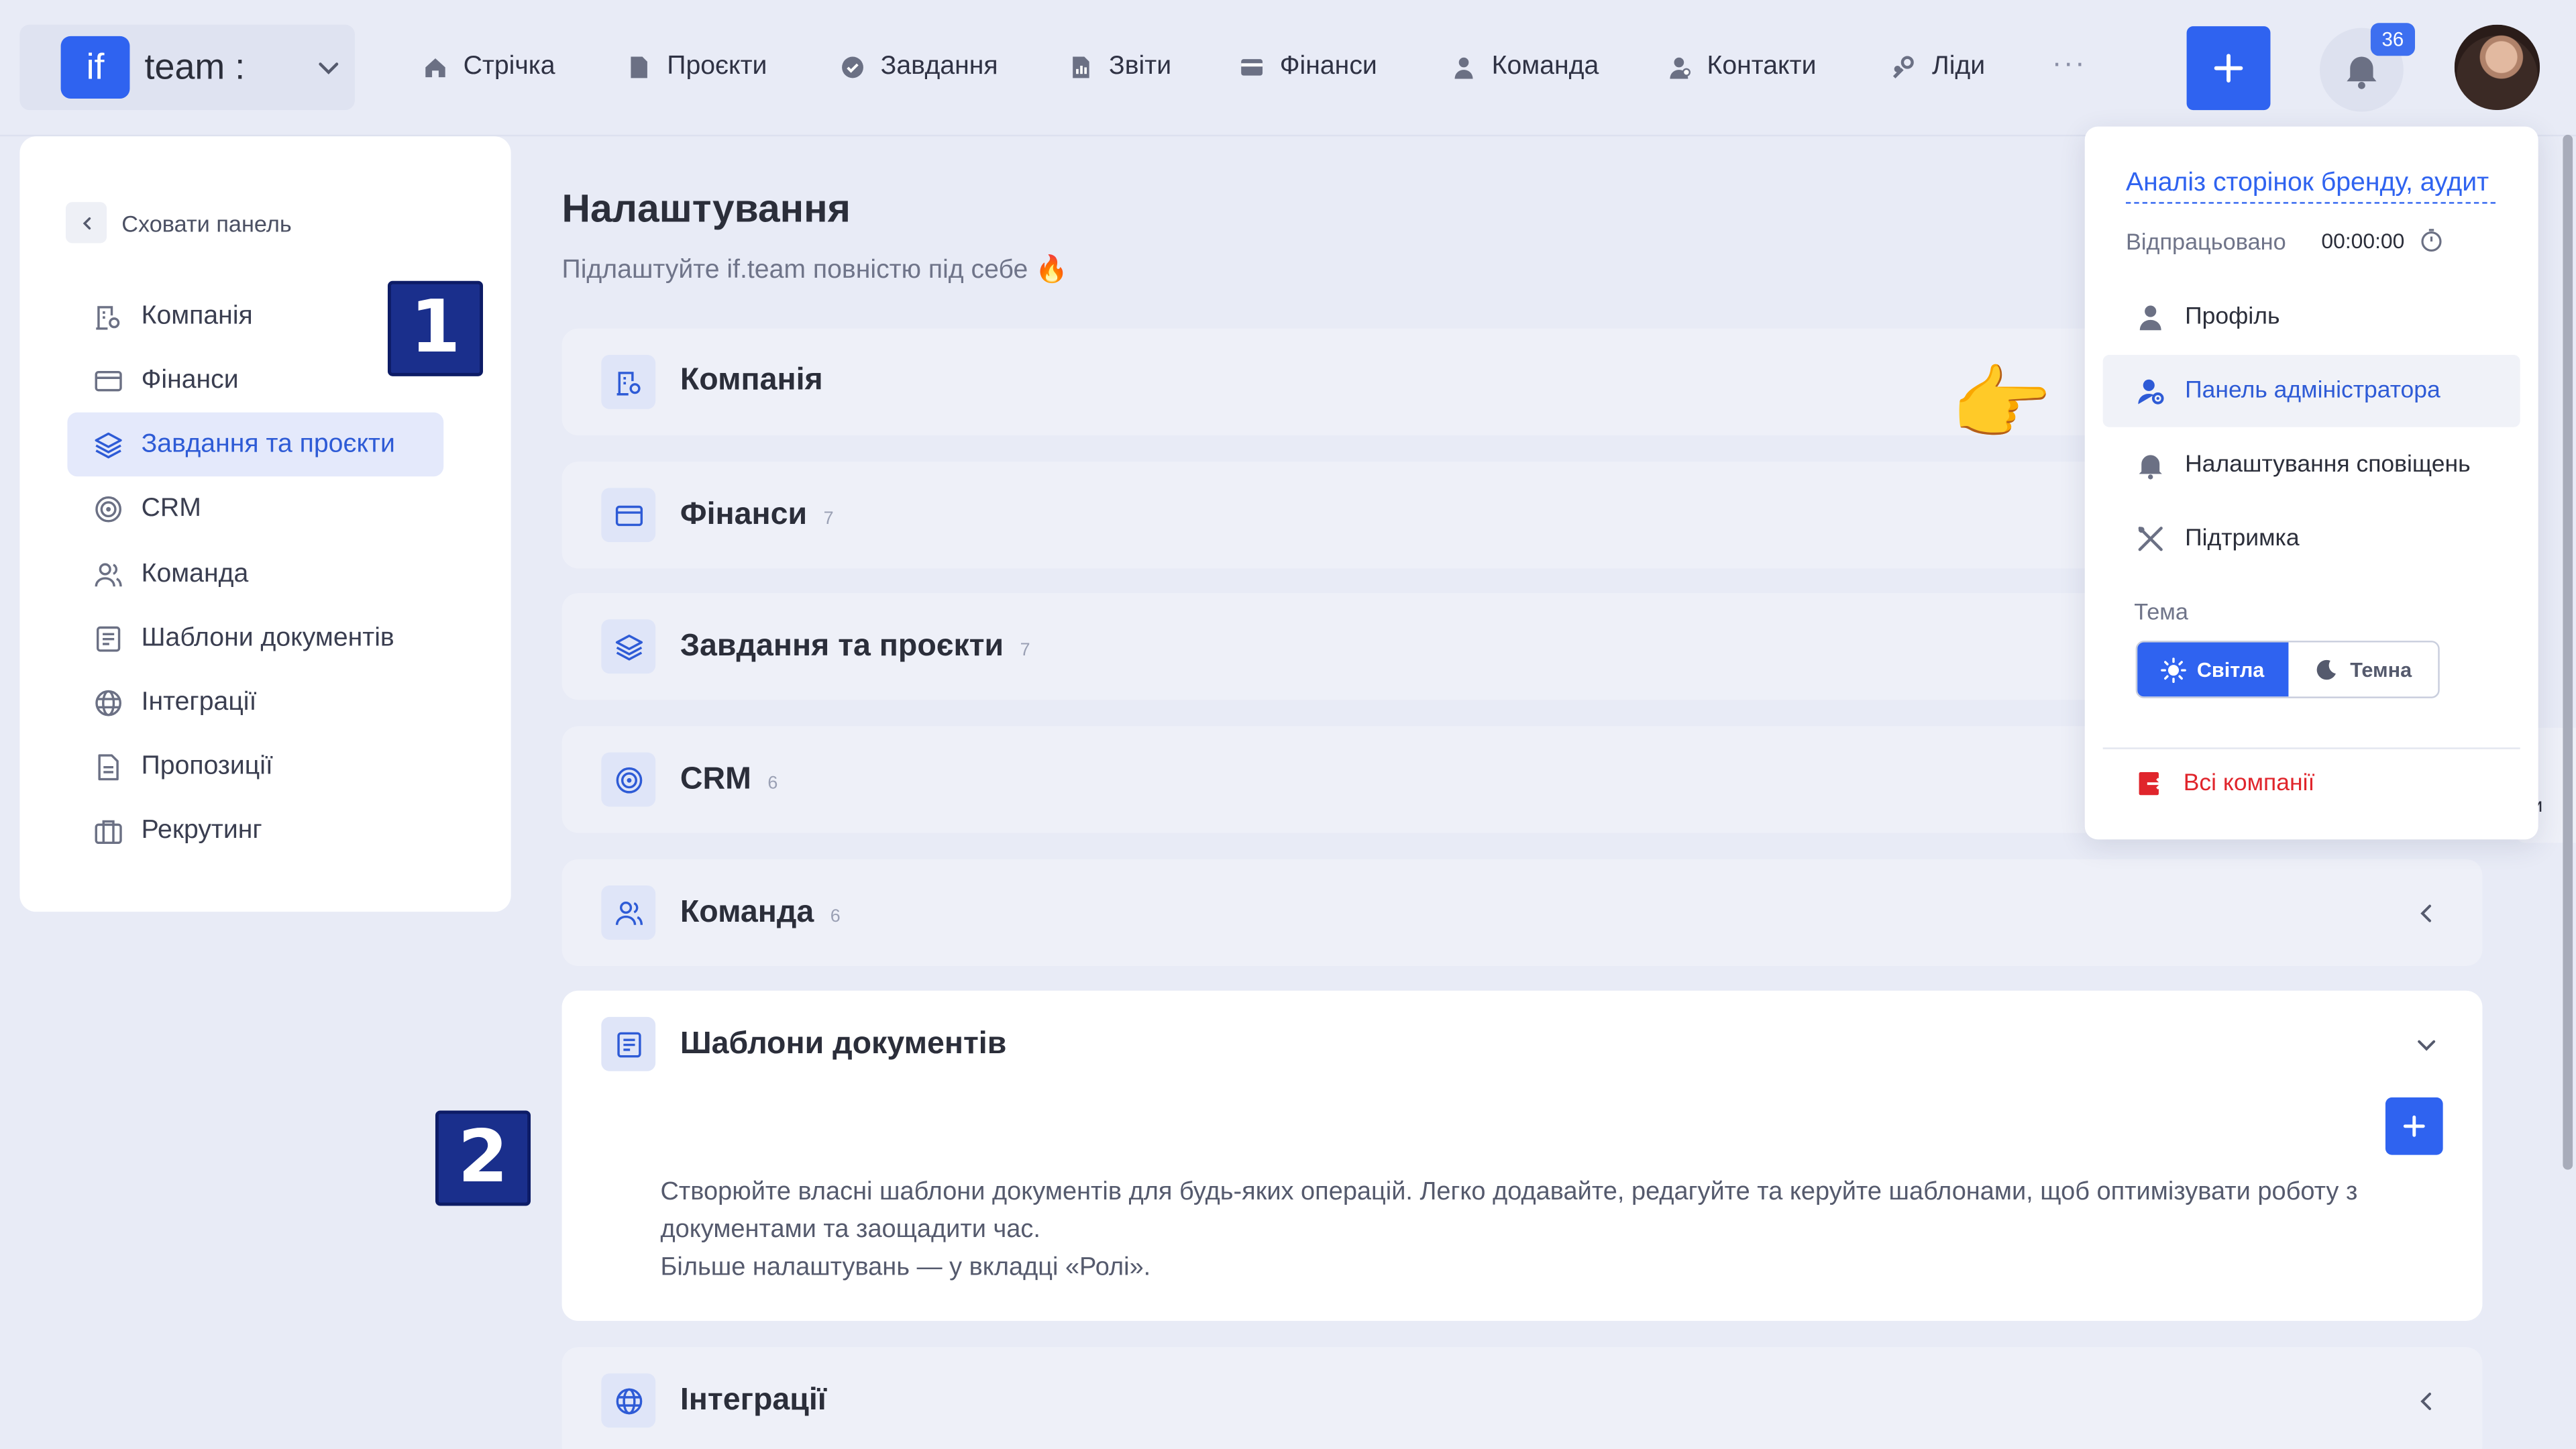 Image resolution: width=2576 pixels, height=1449 pixels. I want to click on sidebar-item-label: Шаблони документів, so click(267, 637).